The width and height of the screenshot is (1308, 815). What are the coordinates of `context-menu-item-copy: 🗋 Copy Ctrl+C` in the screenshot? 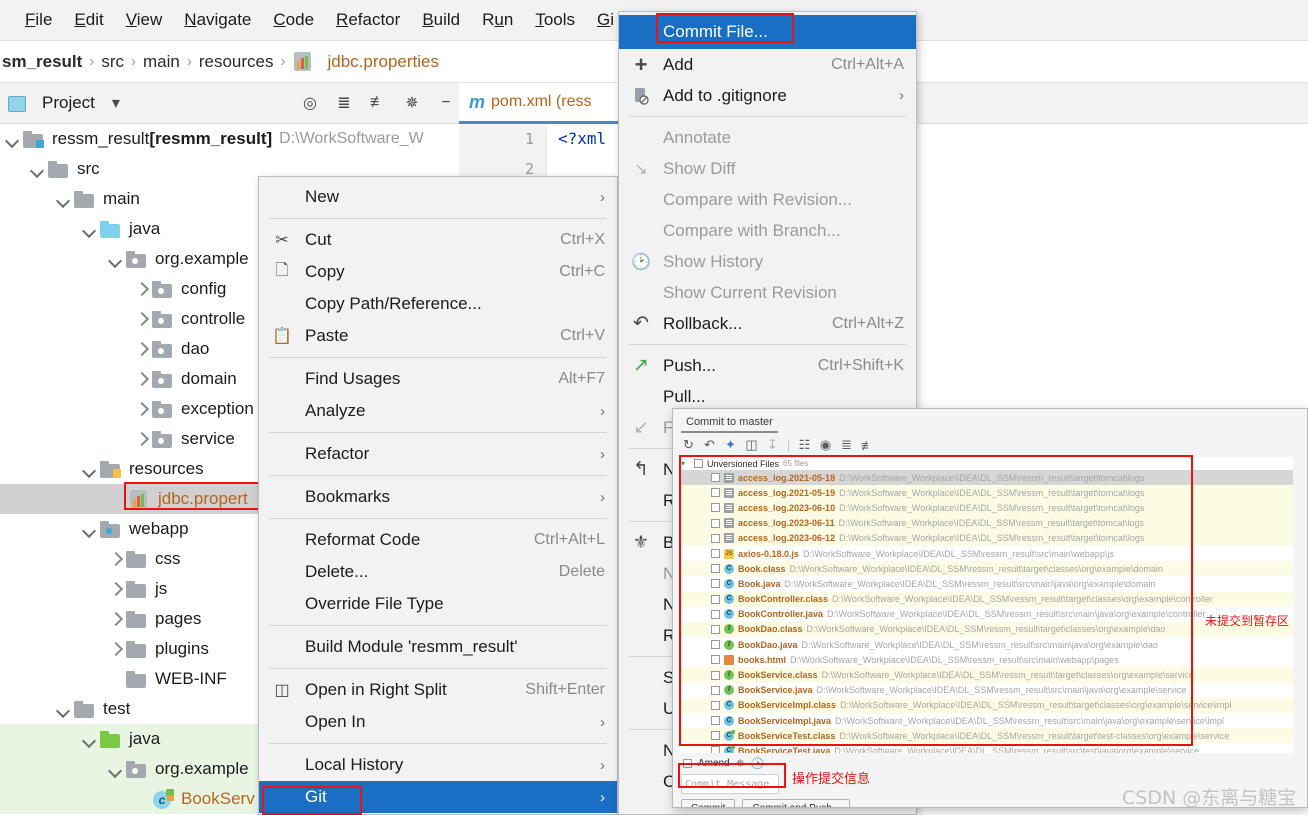 It's located at (438, 272).